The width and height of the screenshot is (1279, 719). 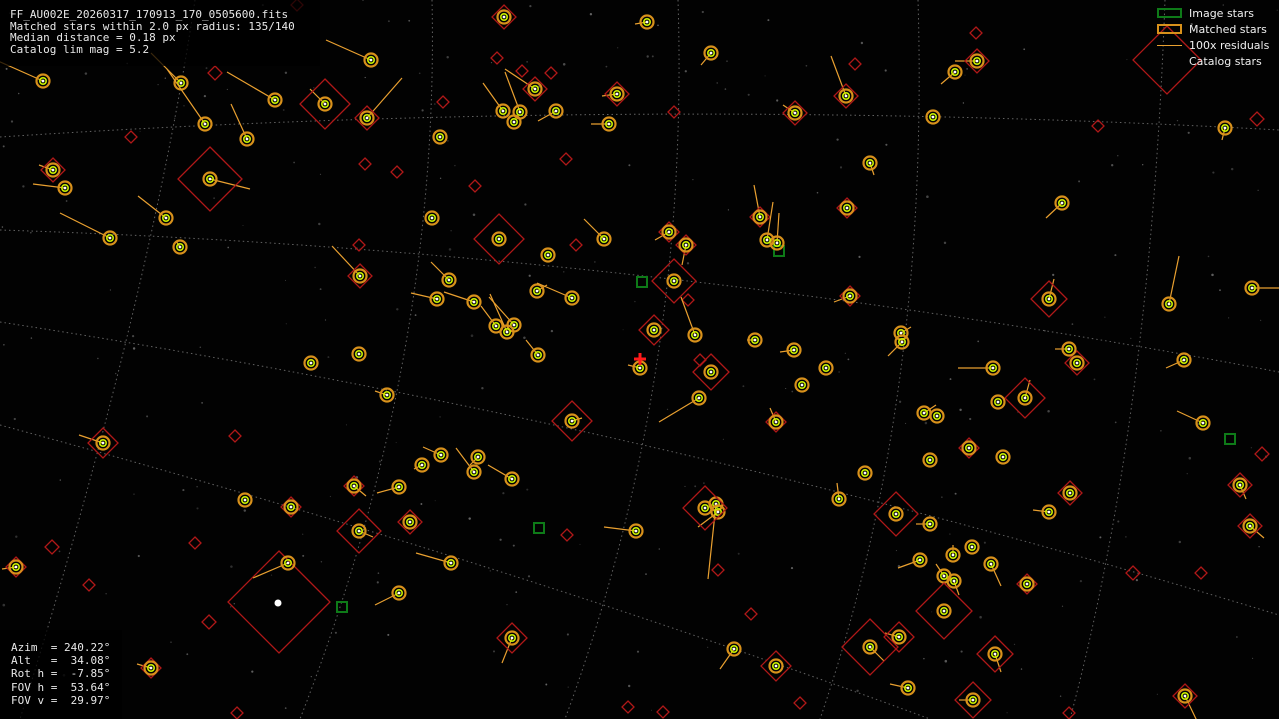 What do you see at coordinates (539, 528) in the screenshot?
I see `image-star-marker` at bounding box center [539, 528].